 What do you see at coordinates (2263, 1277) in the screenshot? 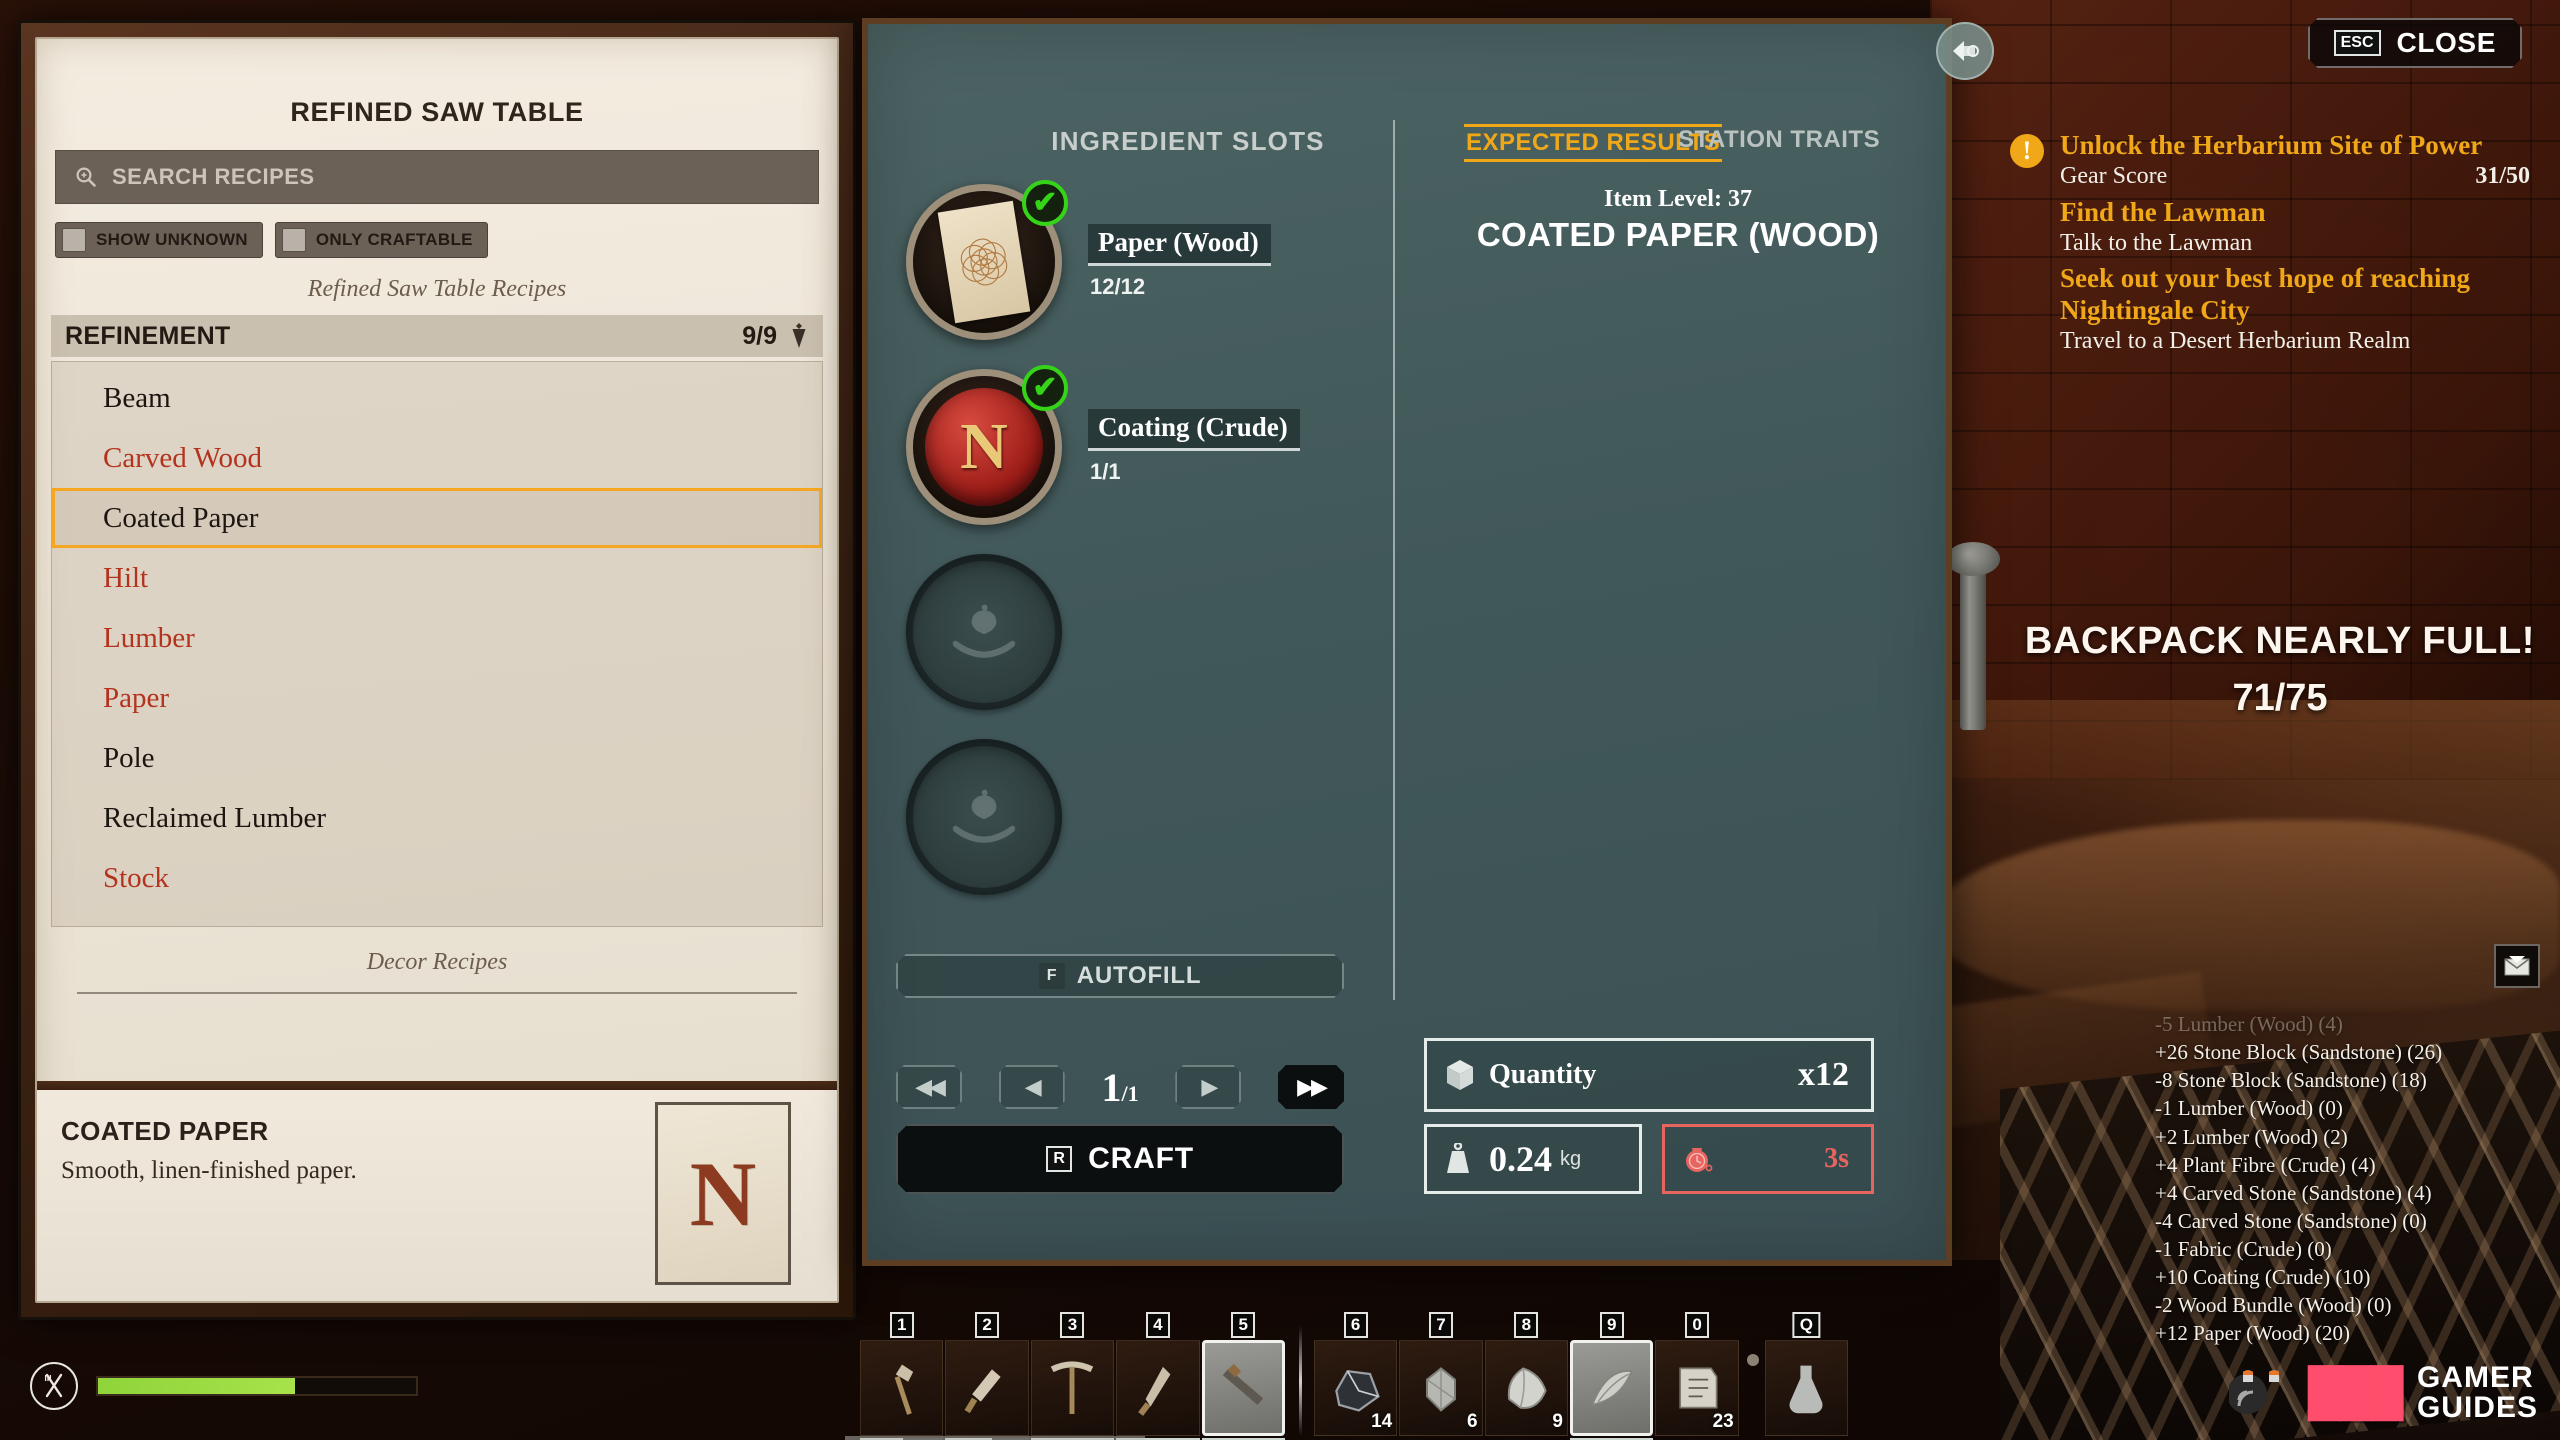
I see `inventory-log-row: +10 Coating (Crude) (10)` at bounding box center [2263, 1277].